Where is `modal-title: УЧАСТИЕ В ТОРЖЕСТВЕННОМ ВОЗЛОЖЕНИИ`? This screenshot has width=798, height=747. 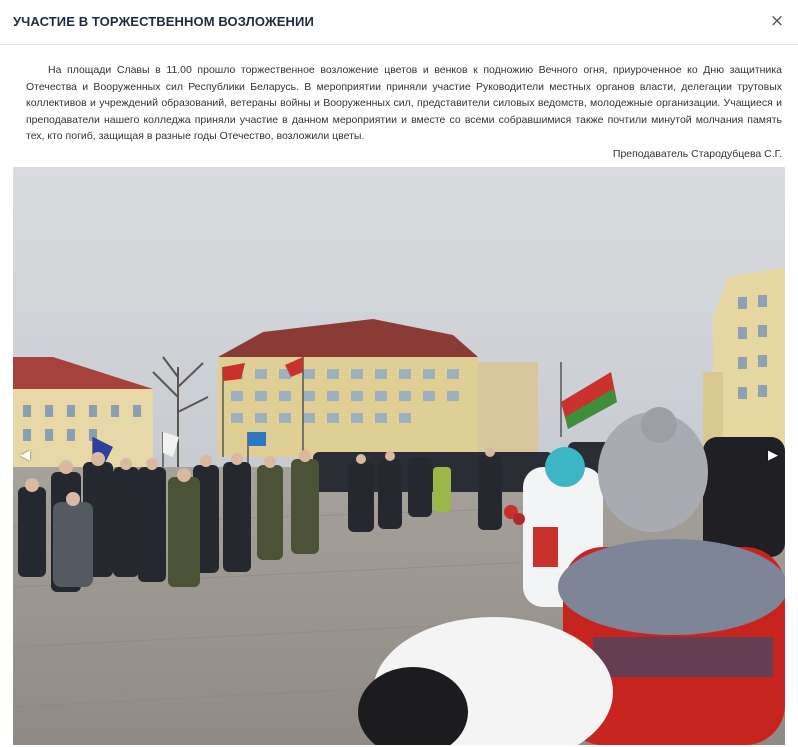
modal-title: УЧАСТИЕ В ТОРЖЕСТВЕННОМ ВОЗЛОЖЕНИИ is located at coordinates (163, 21).